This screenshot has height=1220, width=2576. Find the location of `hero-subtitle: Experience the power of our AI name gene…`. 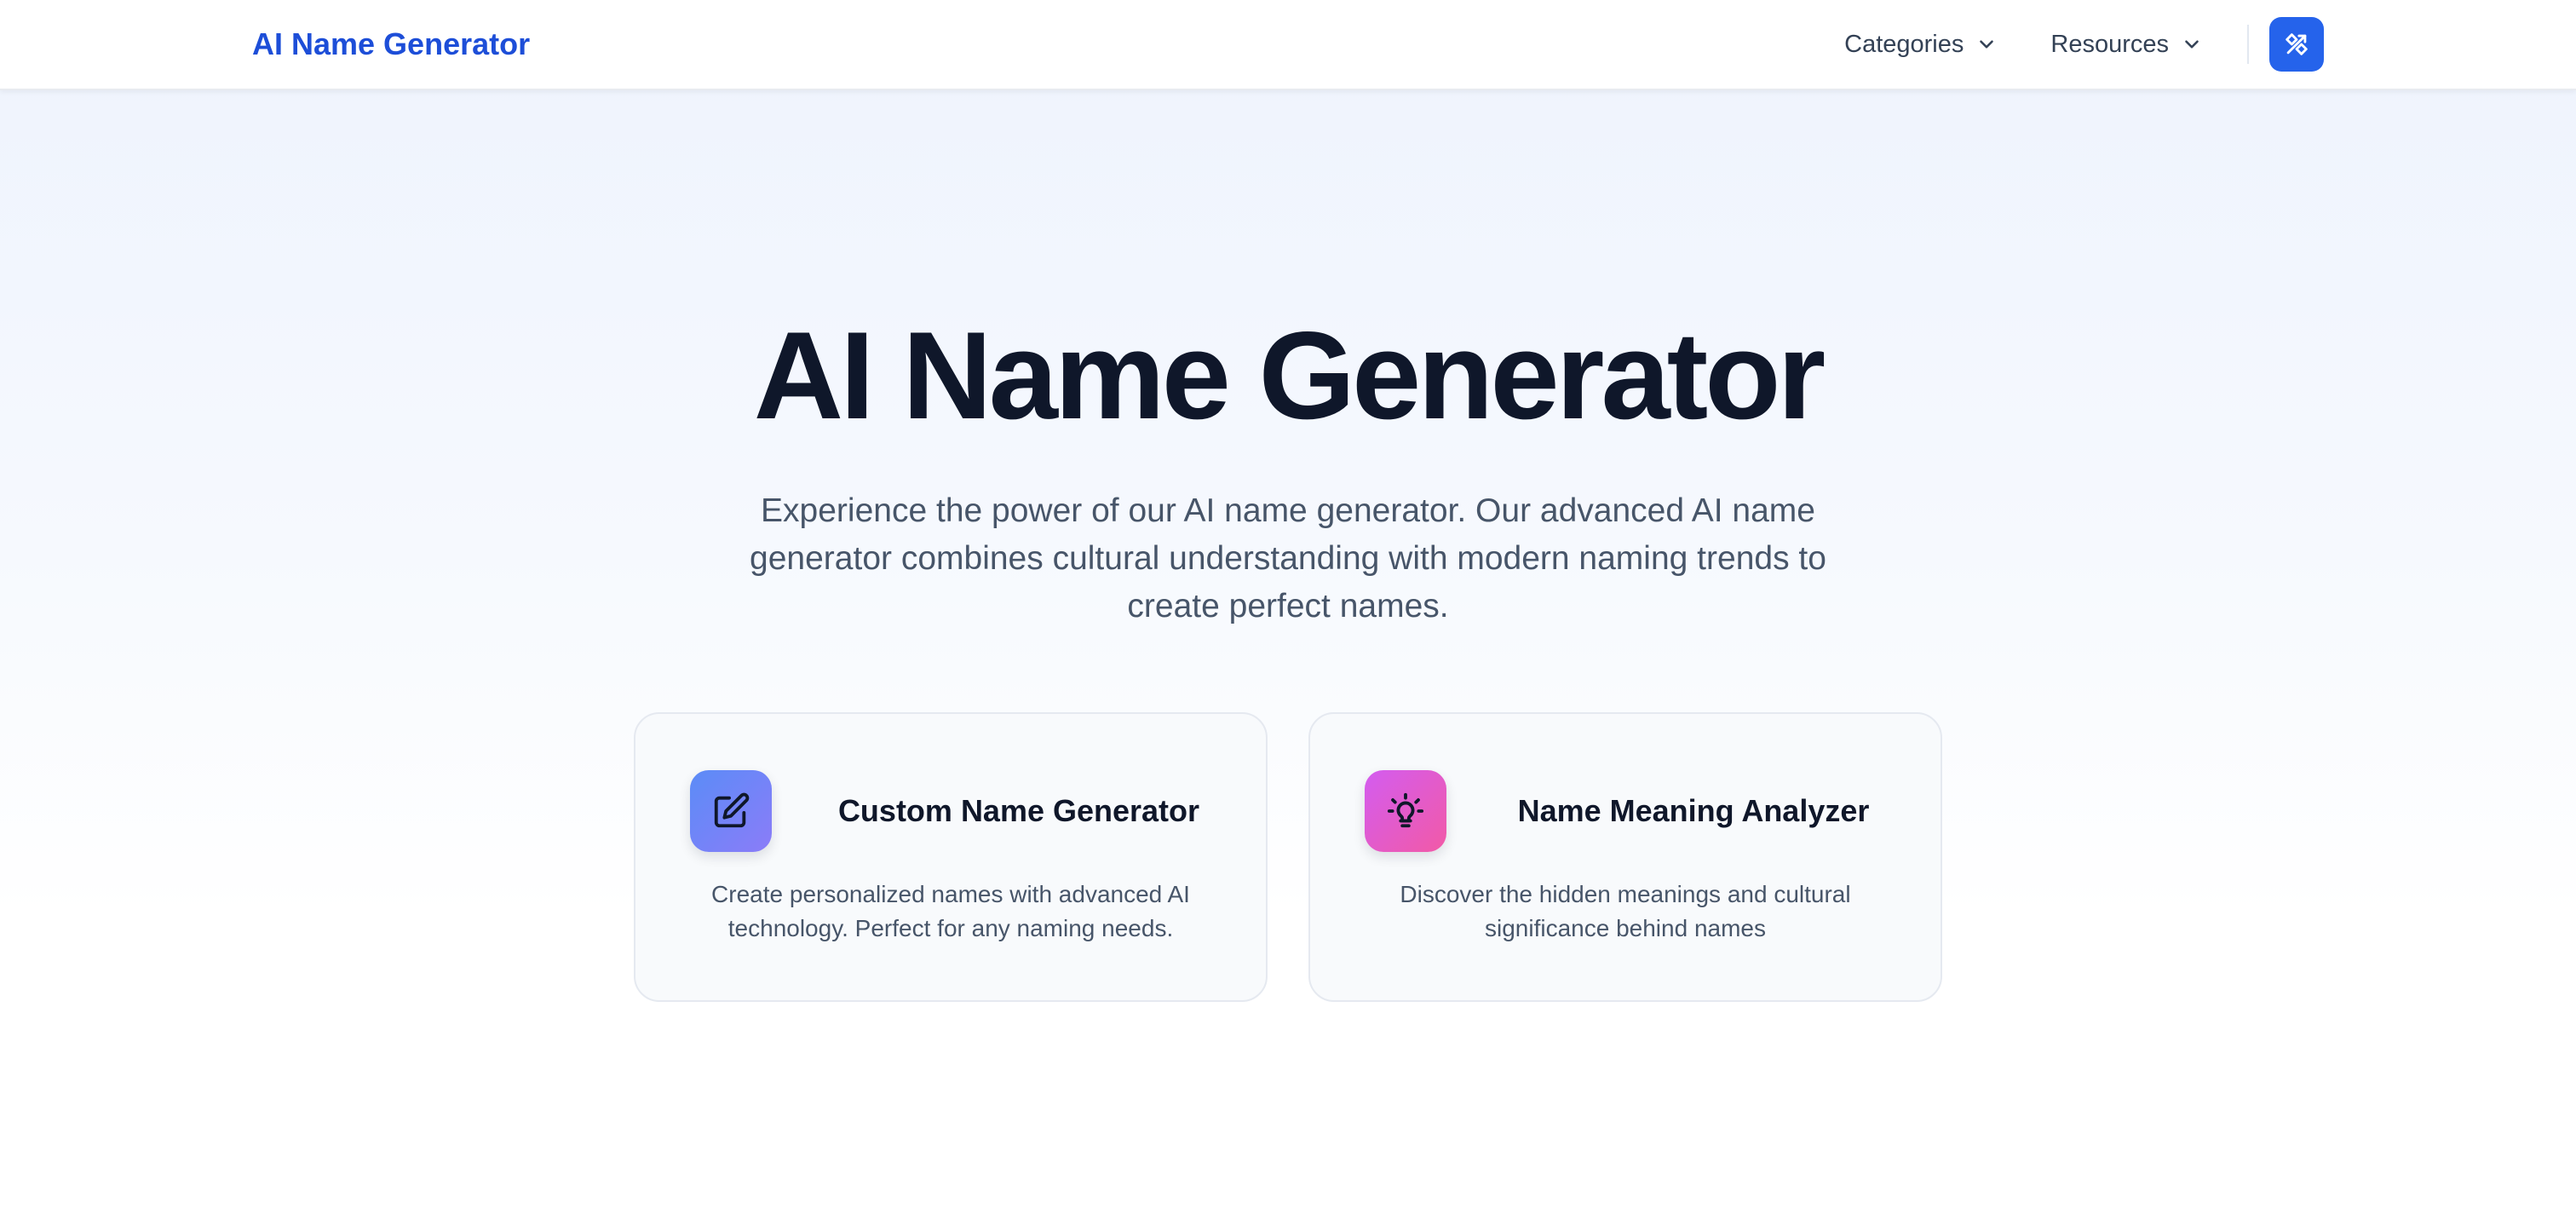

hero-subtitle: Experience the power of our AI name gene… is located at coordinates (1288, 558).